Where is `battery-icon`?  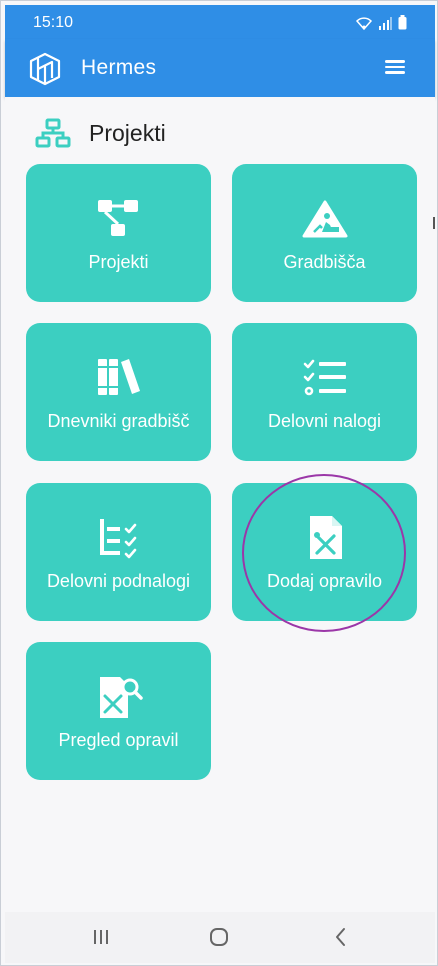 battery-icon is located at coordinates (402, 22).